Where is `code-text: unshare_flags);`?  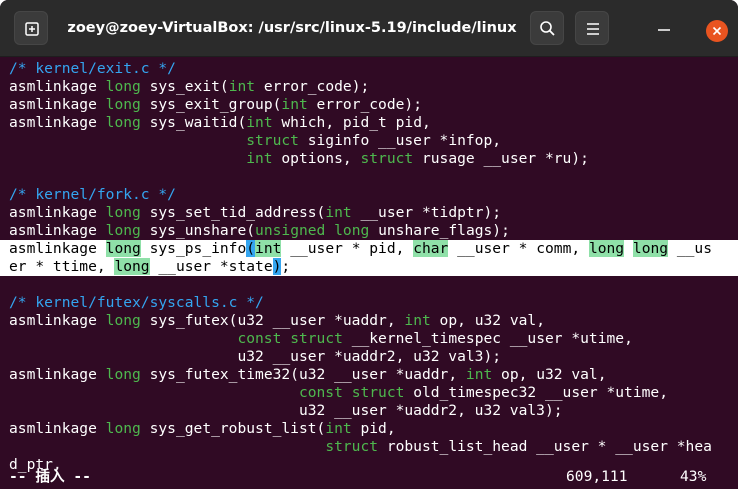
code-text: unshare_flags); is located at coordinates (439, 230).